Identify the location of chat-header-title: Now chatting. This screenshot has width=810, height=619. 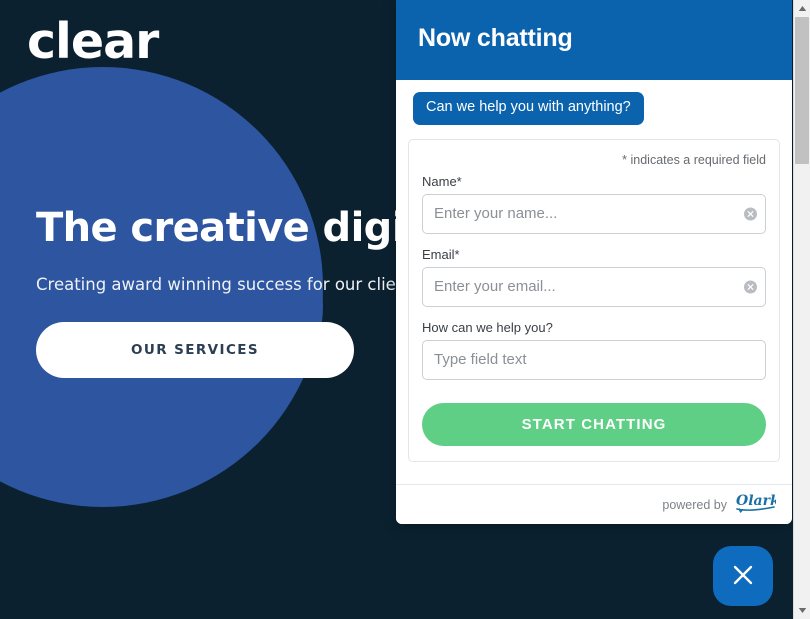
(495, 38).